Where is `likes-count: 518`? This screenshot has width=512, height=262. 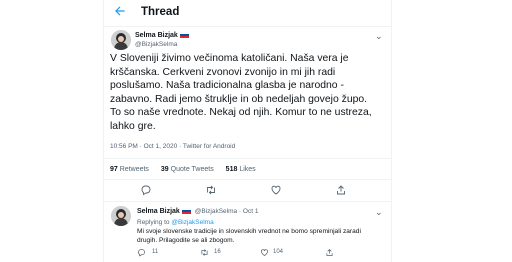
likes-count: 518 is located at coordinates (231, 169).